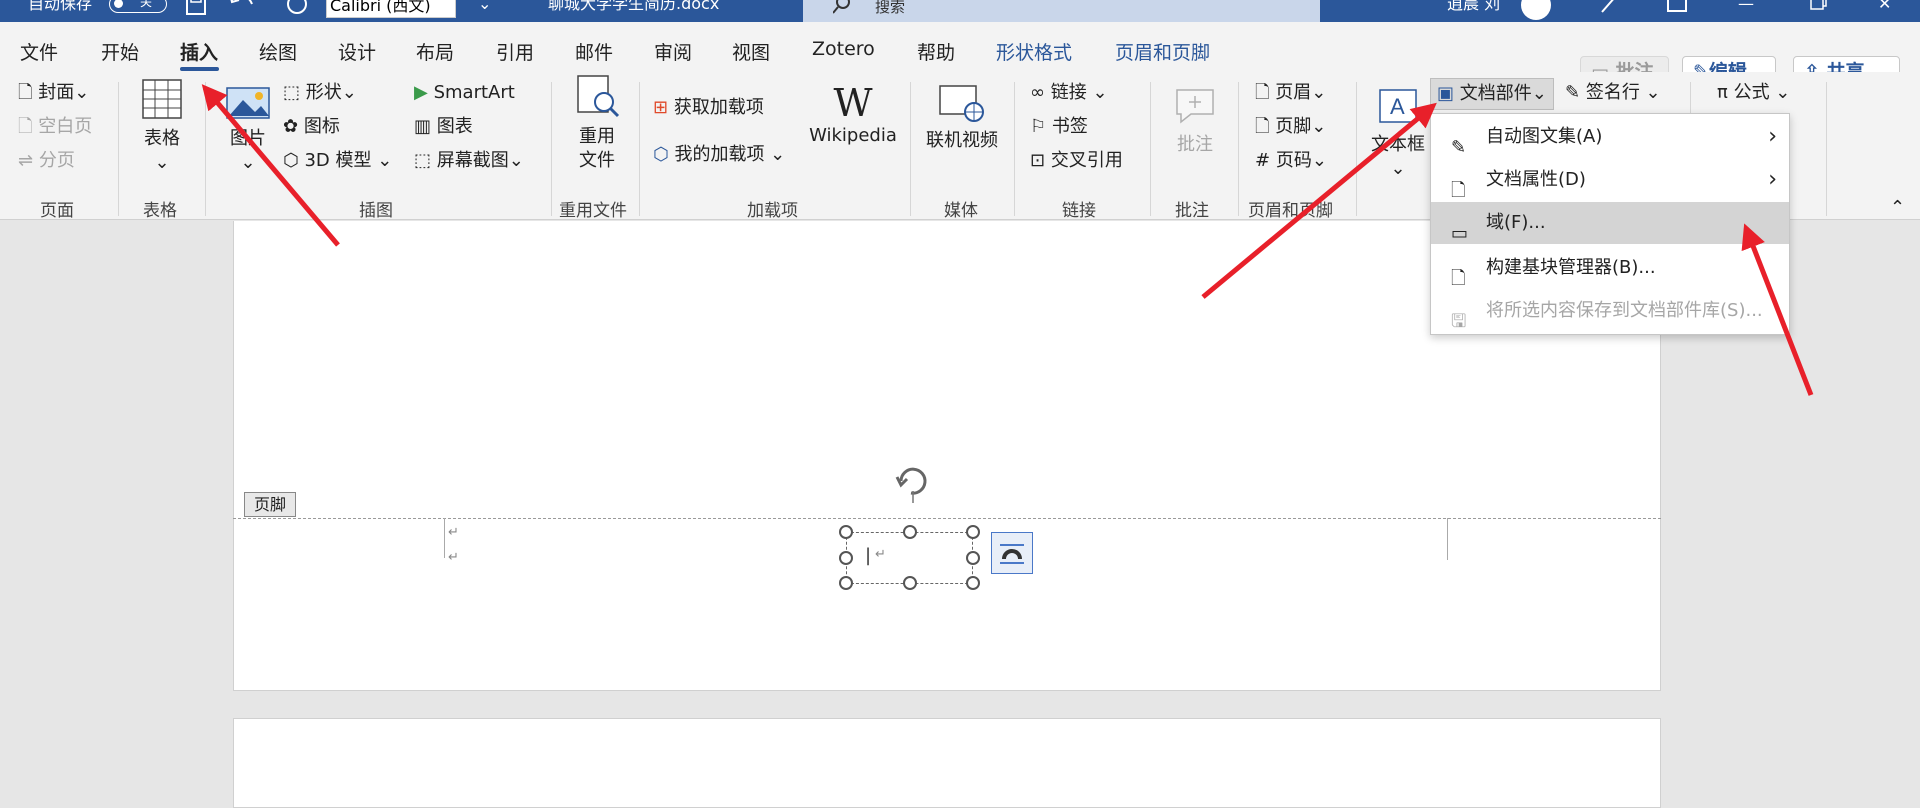 The image size is (1920, 808). What do you see at coordinates (1034, 51) in the screenshot?
I see `tab-shape-format: 形状格式` at bounding box center [1034, 51].